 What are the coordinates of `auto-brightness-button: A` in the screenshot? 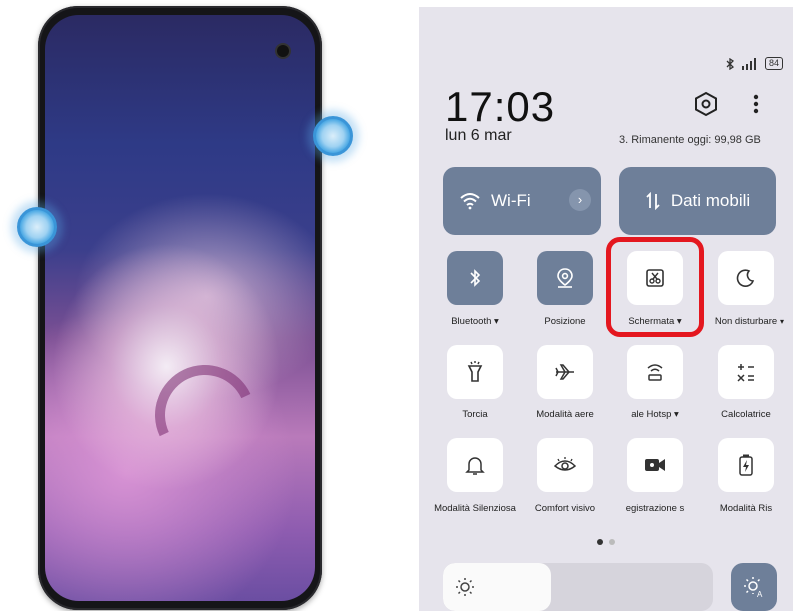 It's located at (754, 587).